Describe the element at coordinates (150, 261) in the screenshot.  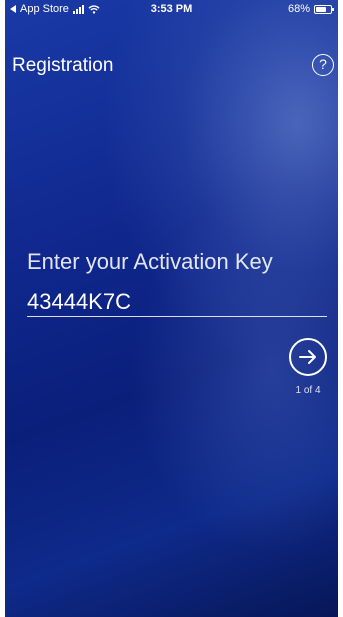
I see `activation-key-label: Enter your Activation Key` at that location.